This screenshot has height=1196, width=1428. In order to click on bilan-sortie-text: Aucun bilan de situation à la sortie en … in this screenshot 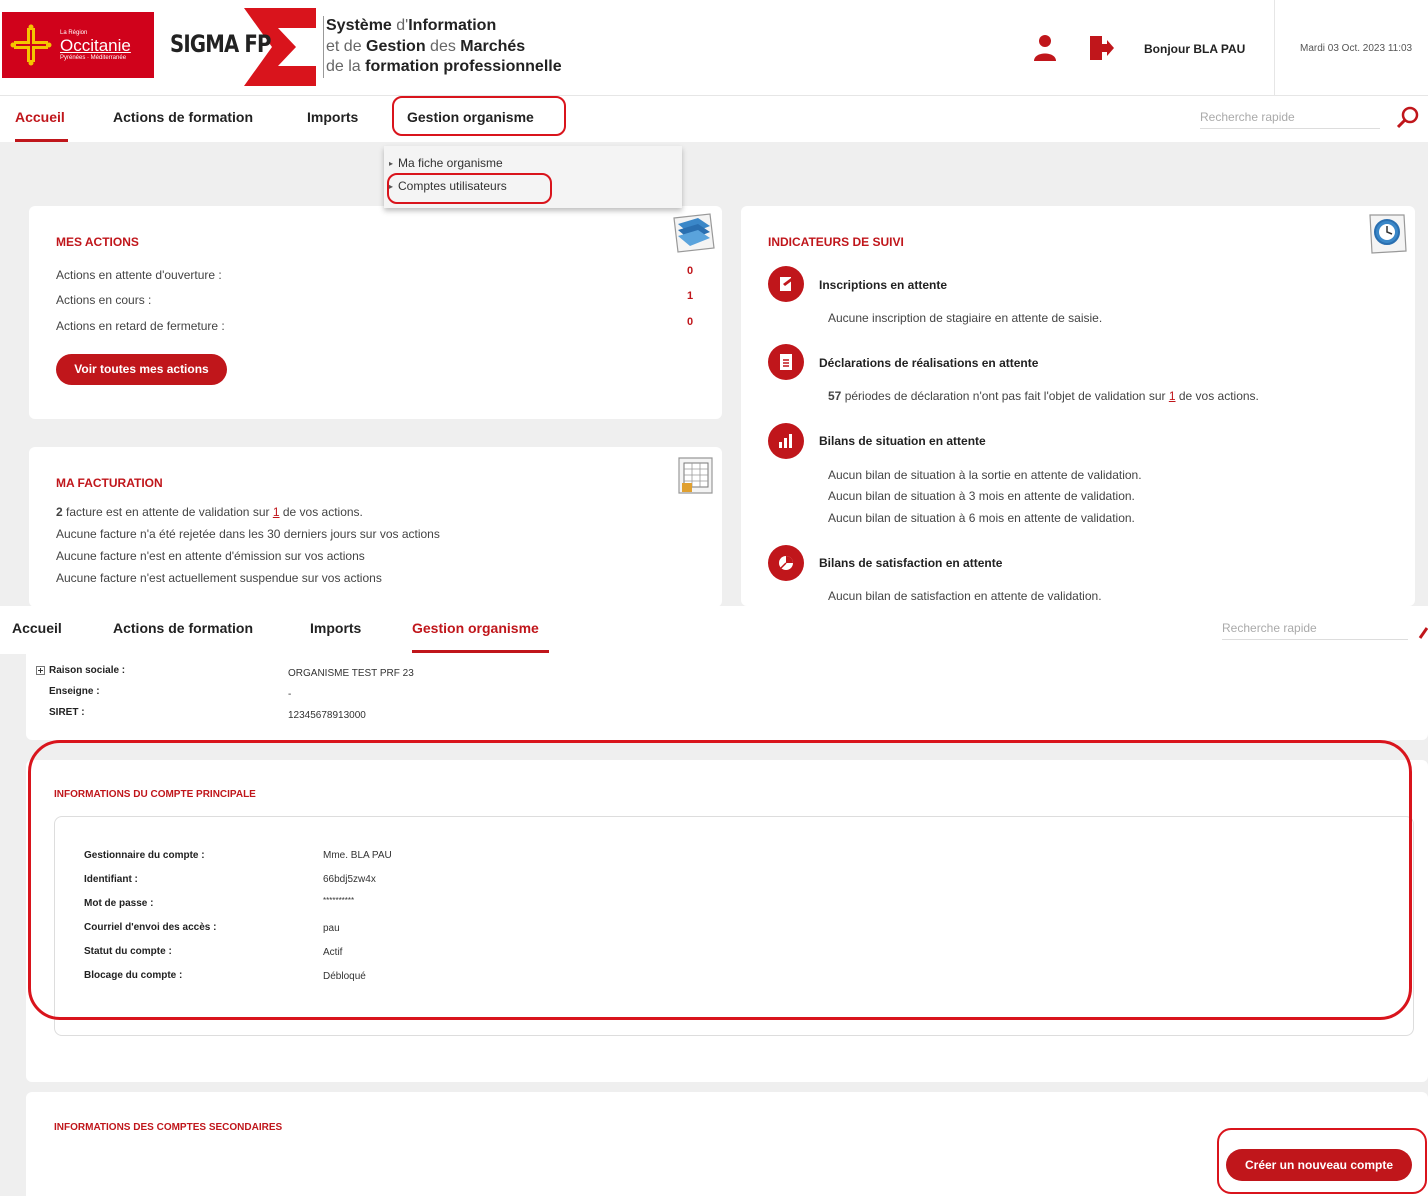, I will do `click(985, 475)`.